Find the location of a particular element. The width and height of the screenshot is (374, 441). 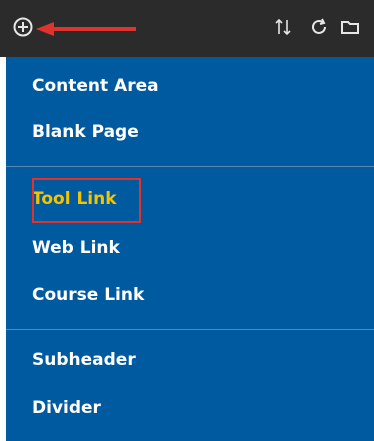

menu-item-web-link: Web Link is located at coordinates (76, 248).